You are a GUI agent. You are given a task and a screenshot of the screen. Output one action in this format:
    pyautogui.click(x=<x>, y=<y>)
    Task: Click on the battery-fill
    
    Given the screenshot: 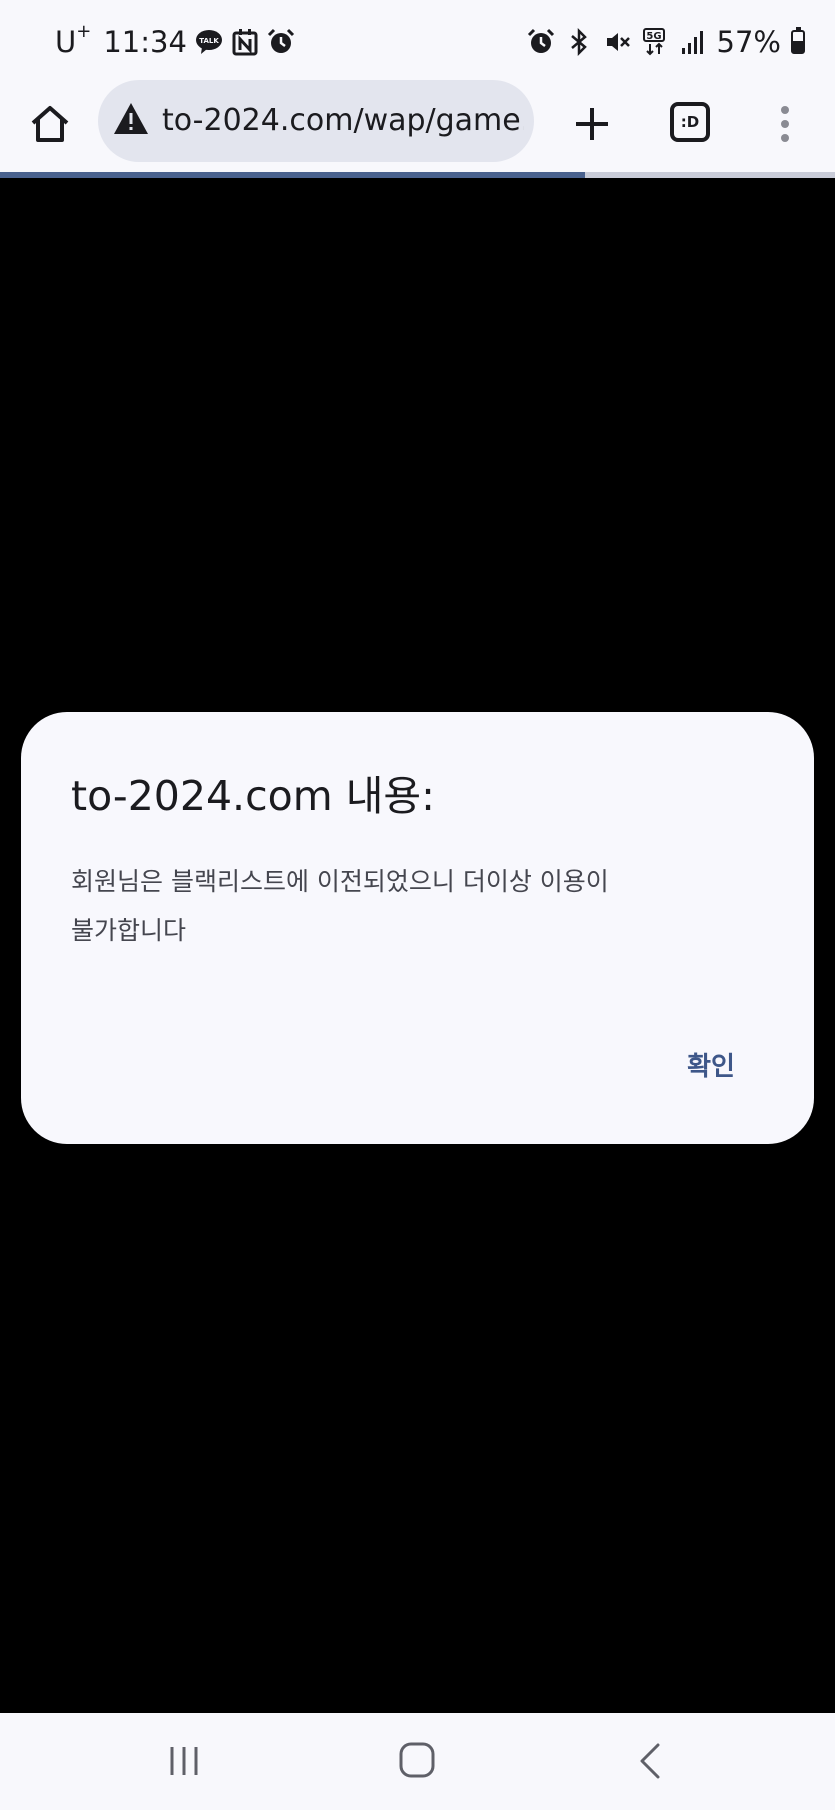 What is the action you would take?
    pyautogui.click(x=798, y=46)
    